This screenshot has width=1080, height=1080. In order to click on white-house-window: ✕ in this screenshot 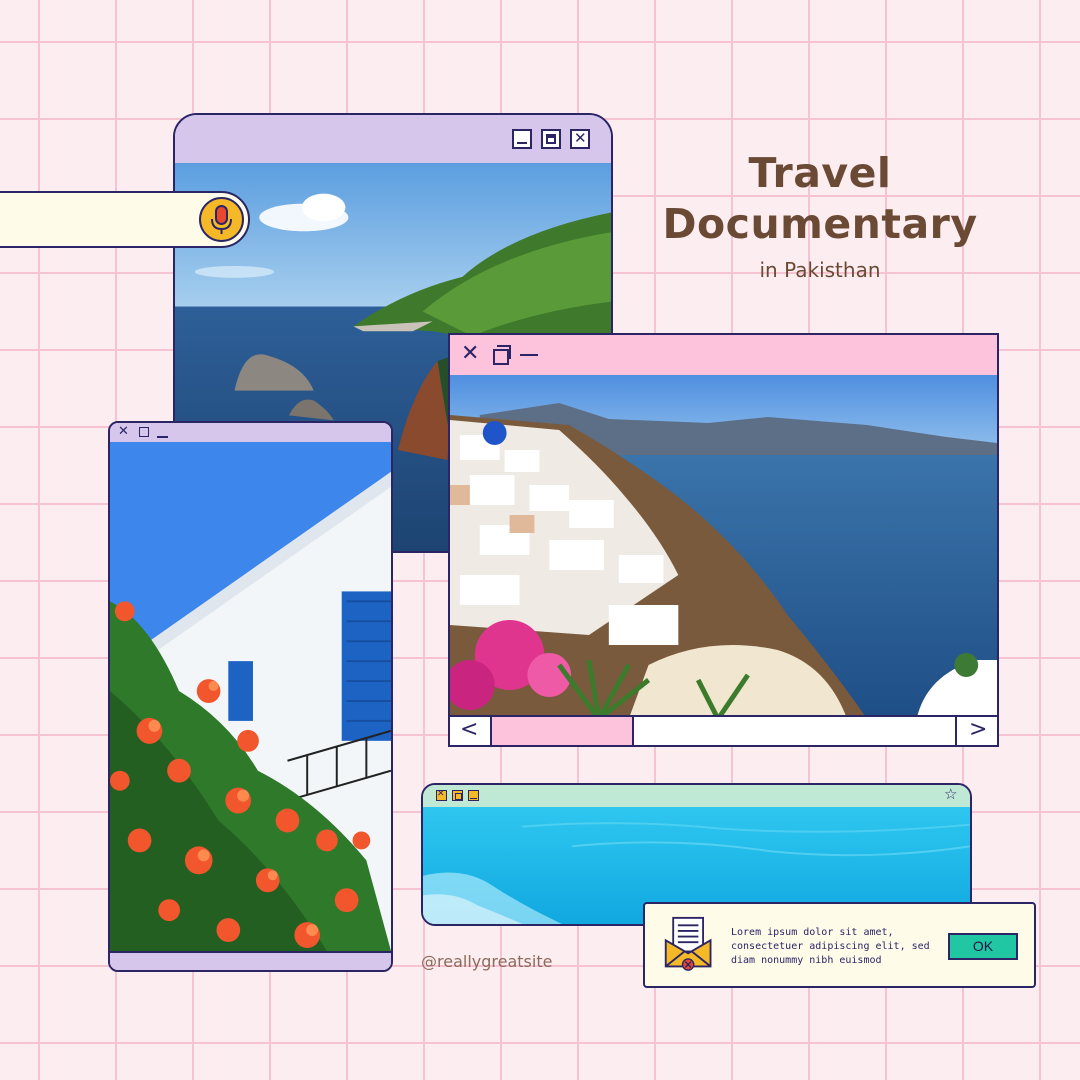, I will do `click(250, 696)`.